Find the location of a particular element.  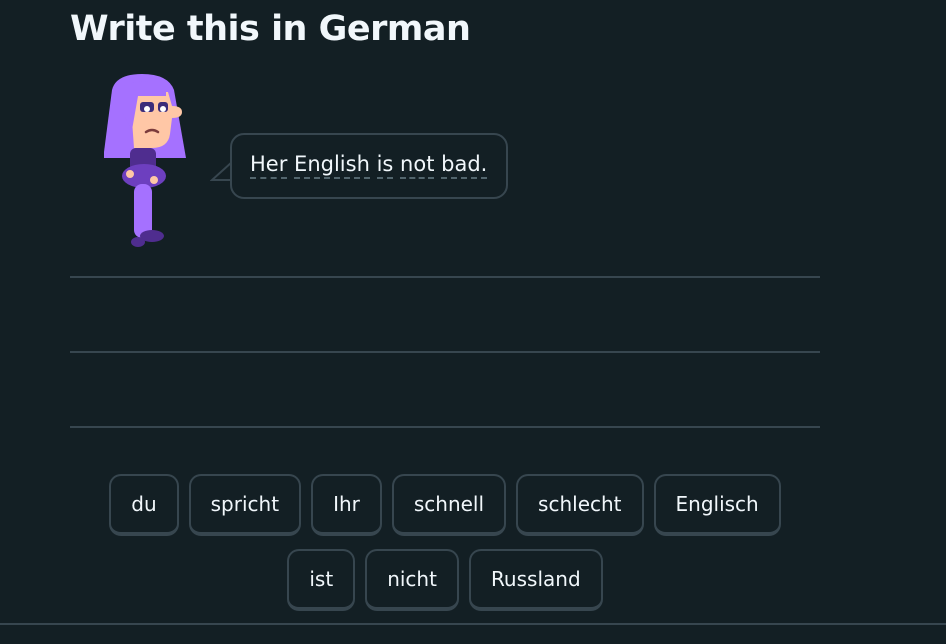

word-tile-schnell: schnell is located at coordinates (449, 505).